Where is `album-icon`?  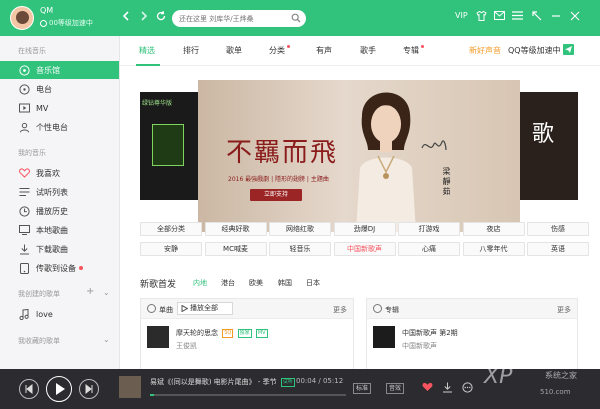
album-icon is located at coordinates (377, 308).